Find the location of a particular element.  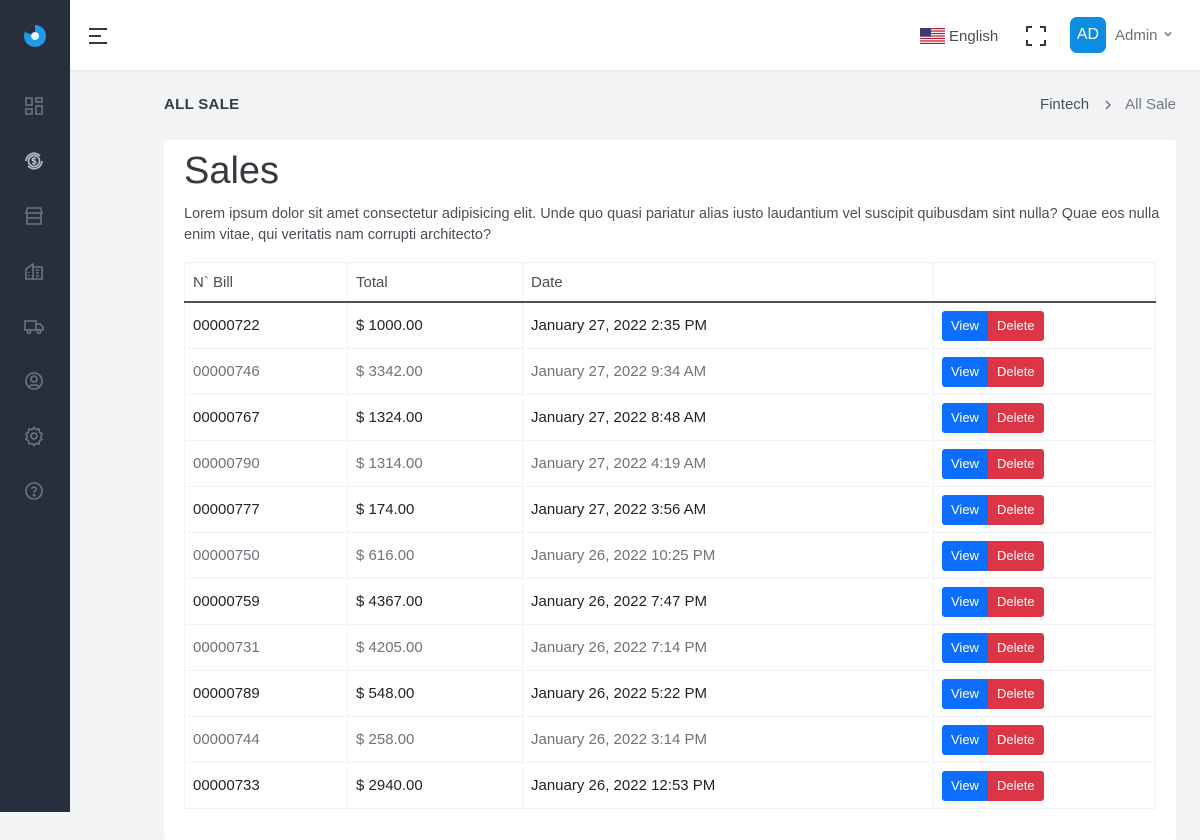

cell-bill: 00000744 is located at coordinates (266, 739).